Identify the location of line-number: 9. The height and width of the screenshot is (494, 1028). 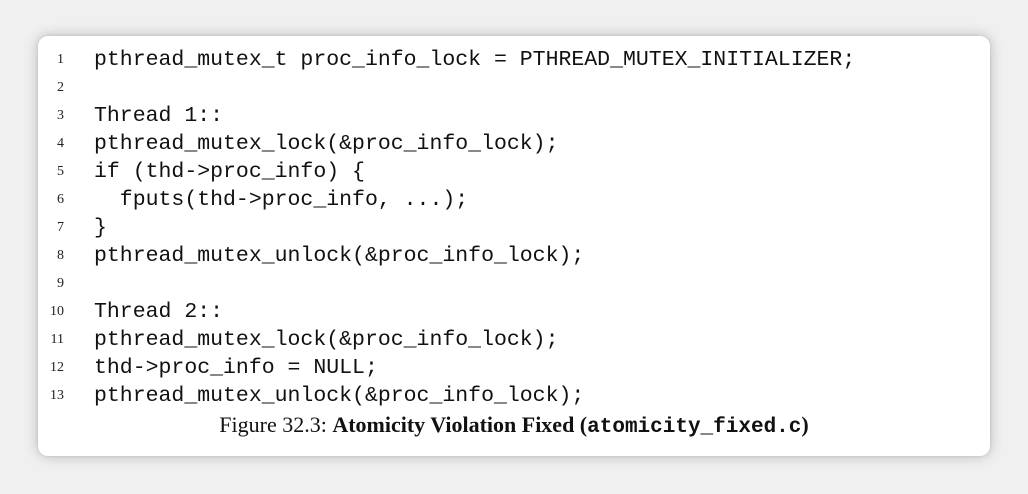
(60, 283).